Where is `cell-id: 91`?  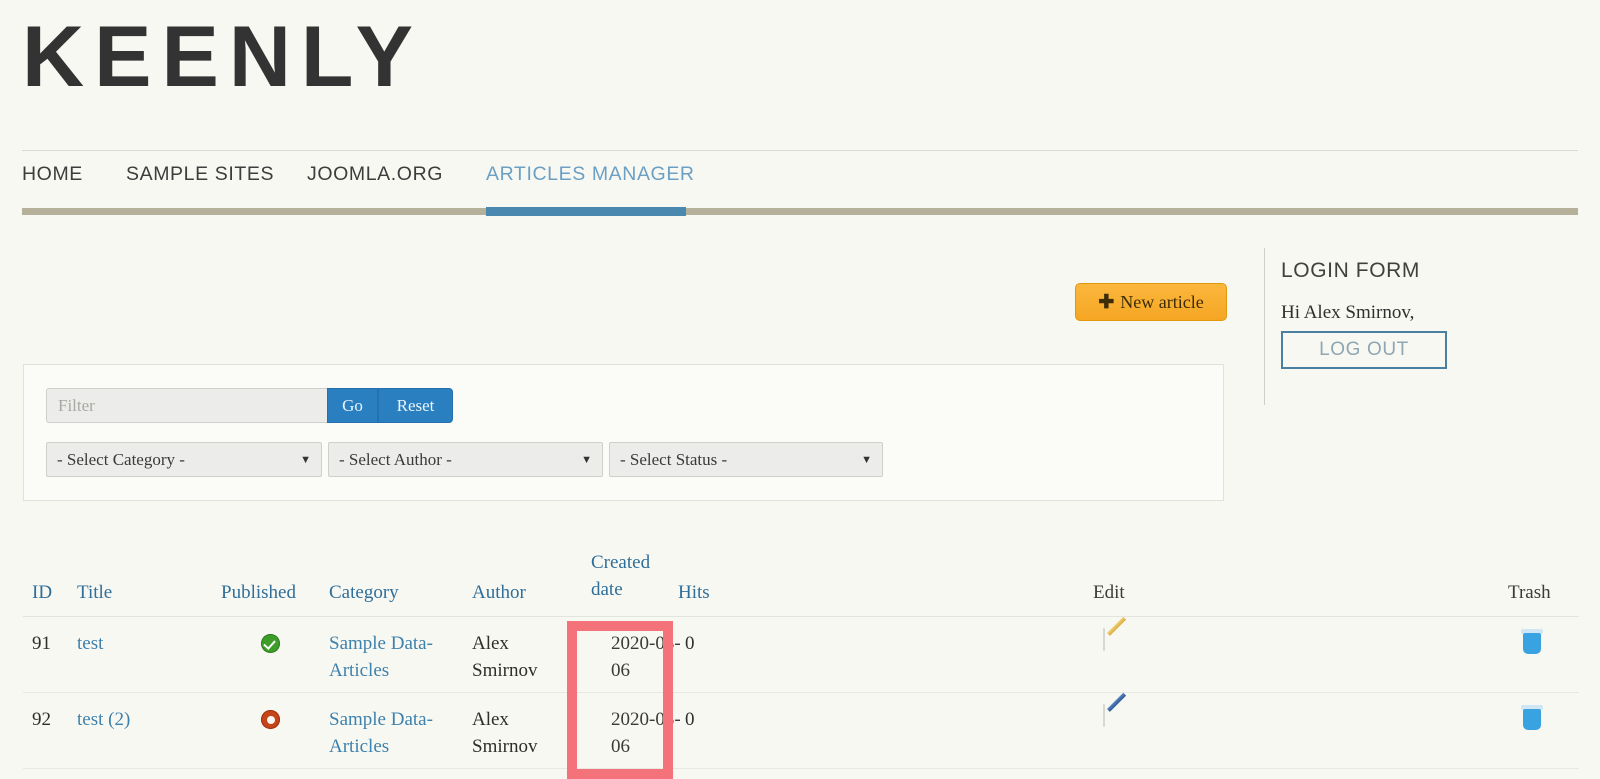
cell-id: 91 is located at coordinates (41, 643).